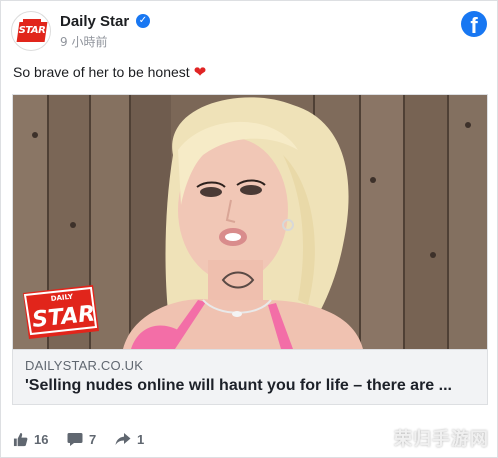  What do you see at coordinates (83, 41) in the screenshot?
I see `post-timestamp: 9 小時前` at bounding box center [83, 41].